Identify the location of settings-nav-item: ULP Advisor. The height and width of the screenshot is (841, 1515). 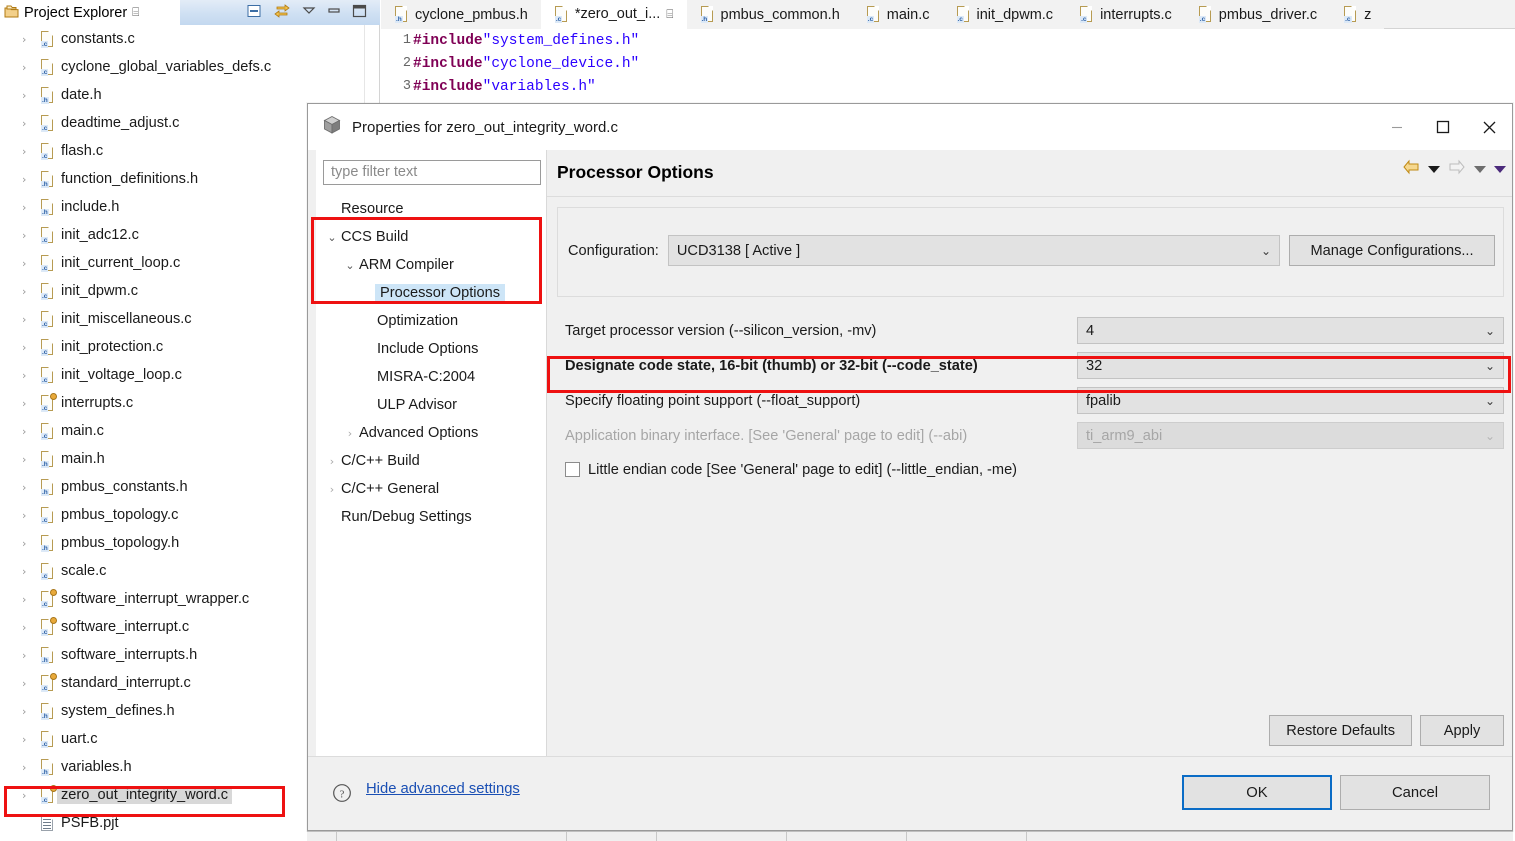
(431, 405).